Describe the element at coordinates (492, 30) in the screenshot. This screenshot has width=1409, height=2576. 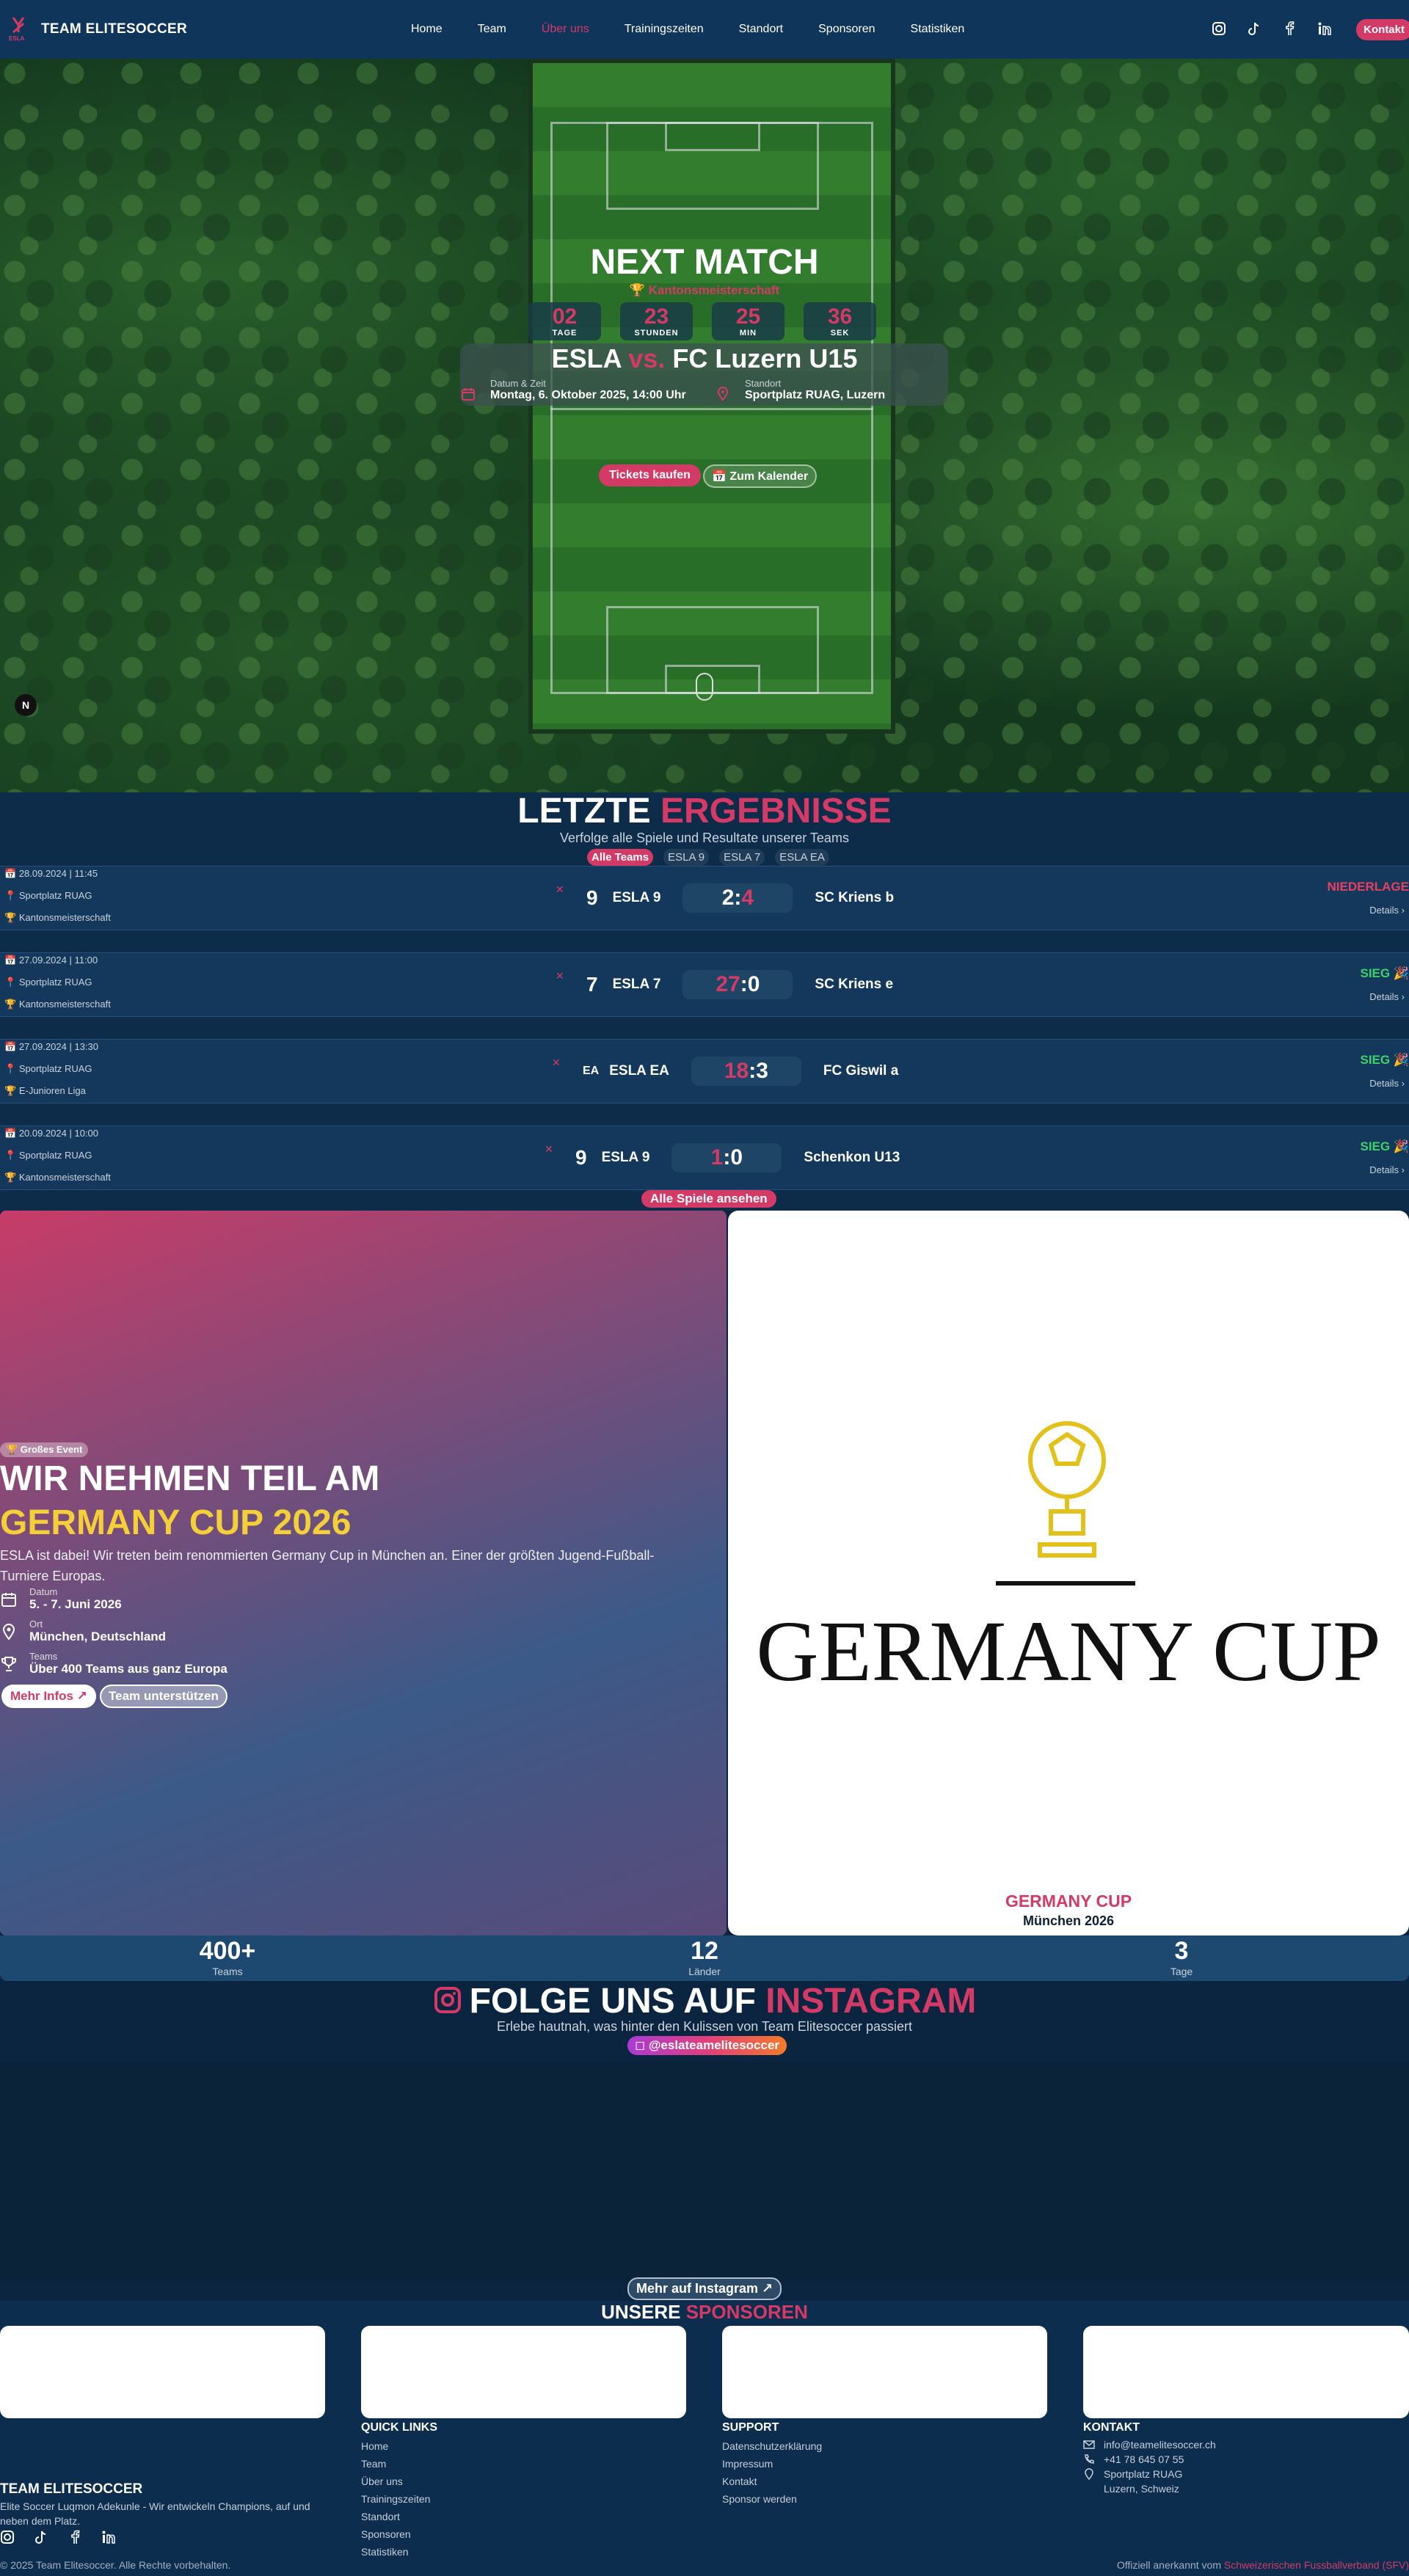
I see `nav-team: Team` at that location.